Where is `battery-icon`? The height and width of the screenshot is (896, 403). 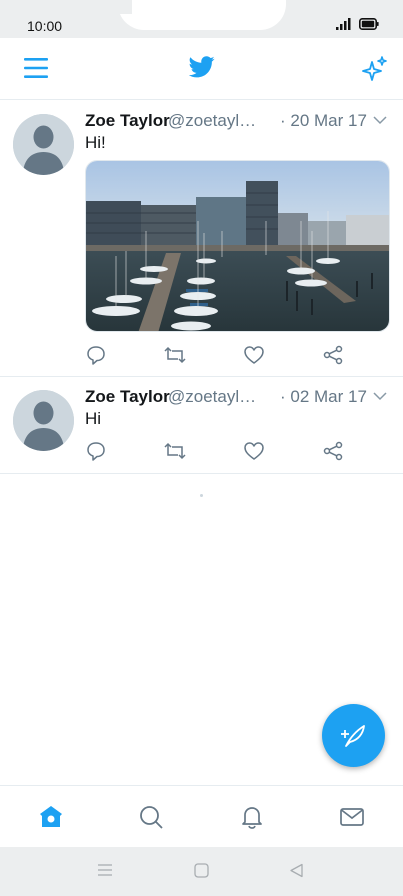 battery-icon is located at coordinates (369, 24).